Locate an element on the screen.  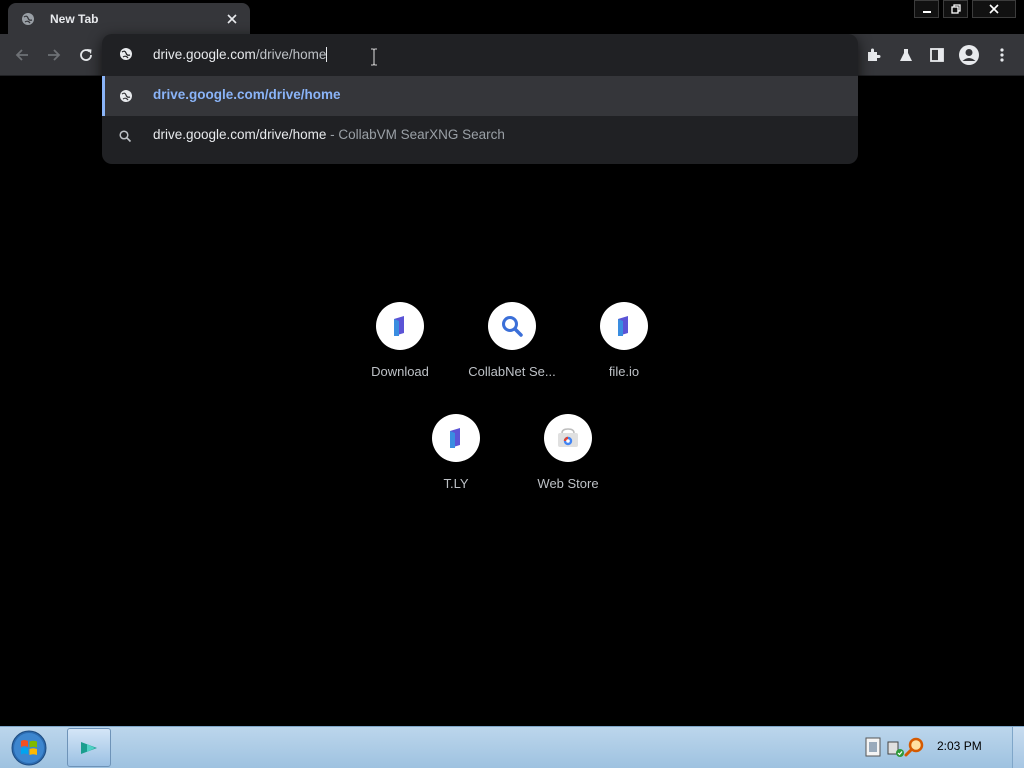
address-input: drive.google.com/drive/home is located at coordinates (240, 54).